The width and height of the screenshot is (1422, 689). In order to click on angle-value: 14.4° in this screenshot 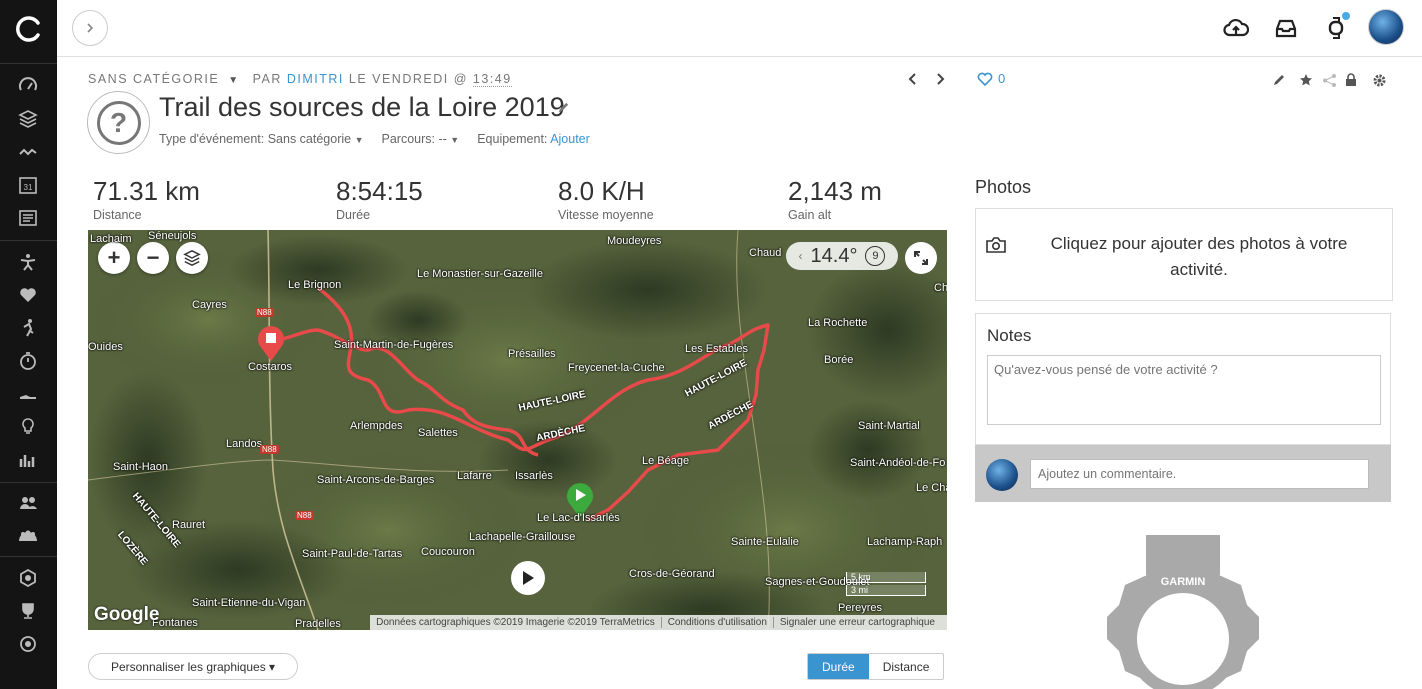, I will do `click(834, 255)`.